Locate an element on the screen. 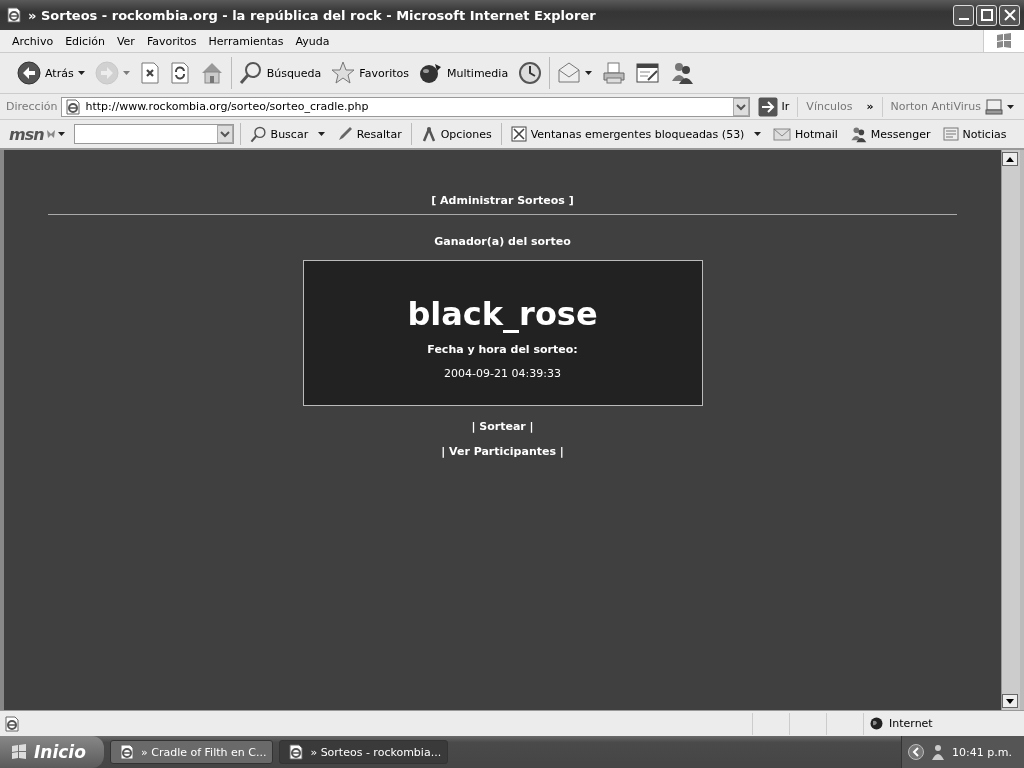 The width and height of the screenshot is (1024, 768). options-button: Opciones is located at coordinates (456, 134).